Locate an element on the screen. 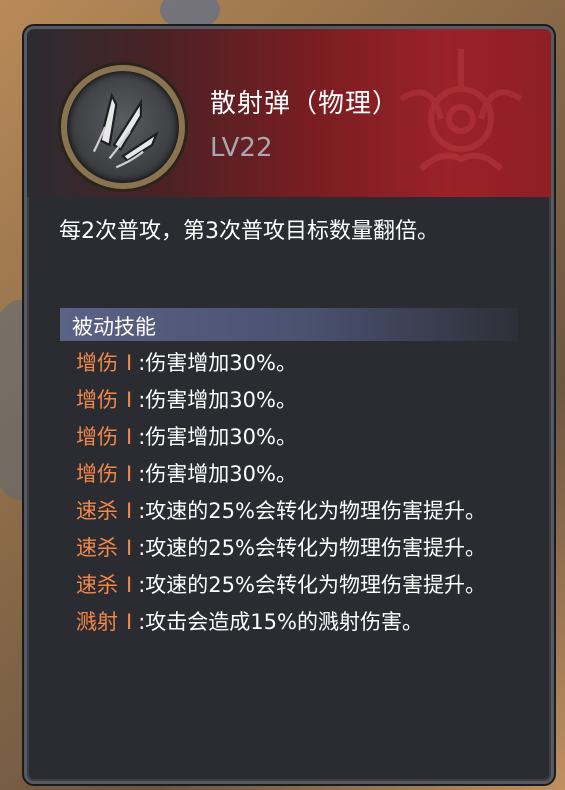 The width and height of the screenshot is (565, 790). passive-section-header: 被动技能 is located at coordinates (289, 324).